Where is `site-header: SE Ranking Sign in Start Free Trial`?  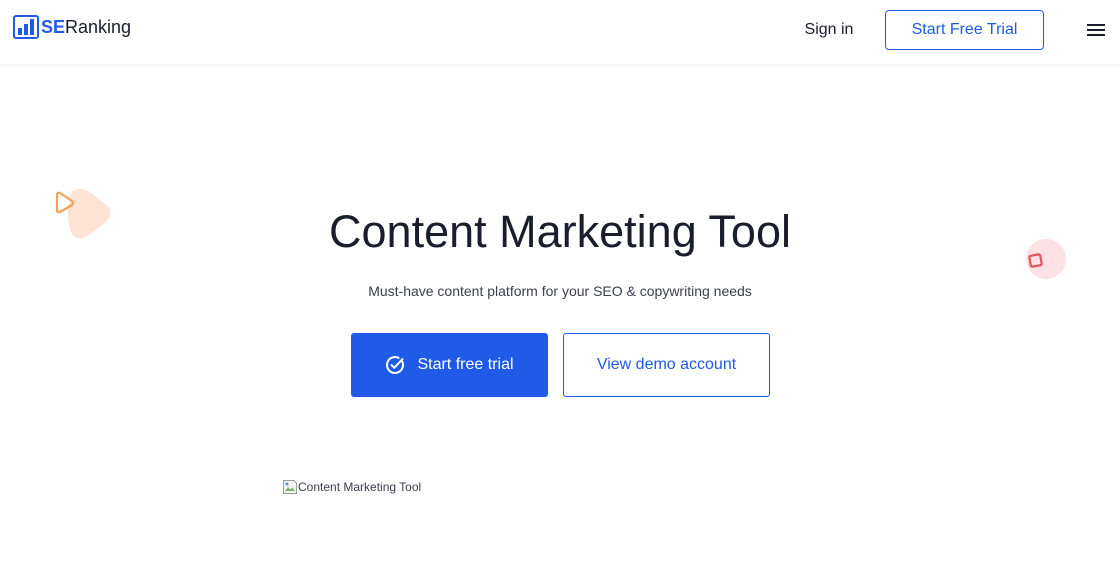 site-header: SE Ranking Sign in Start Free Trial is located at coordinates (560, 32).